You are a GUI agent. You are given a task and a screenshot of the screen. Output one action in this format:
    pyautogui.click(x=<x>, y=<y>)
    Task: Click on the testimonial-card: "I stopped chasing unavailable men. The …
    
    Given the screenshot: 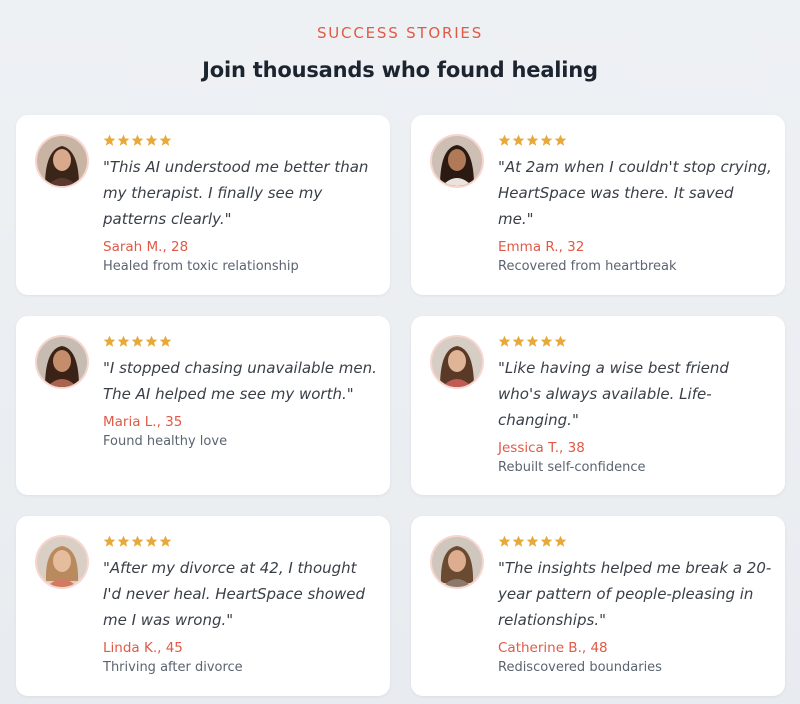 What is the action you would take?
    pyautogui.click(x=203, y=405)
    